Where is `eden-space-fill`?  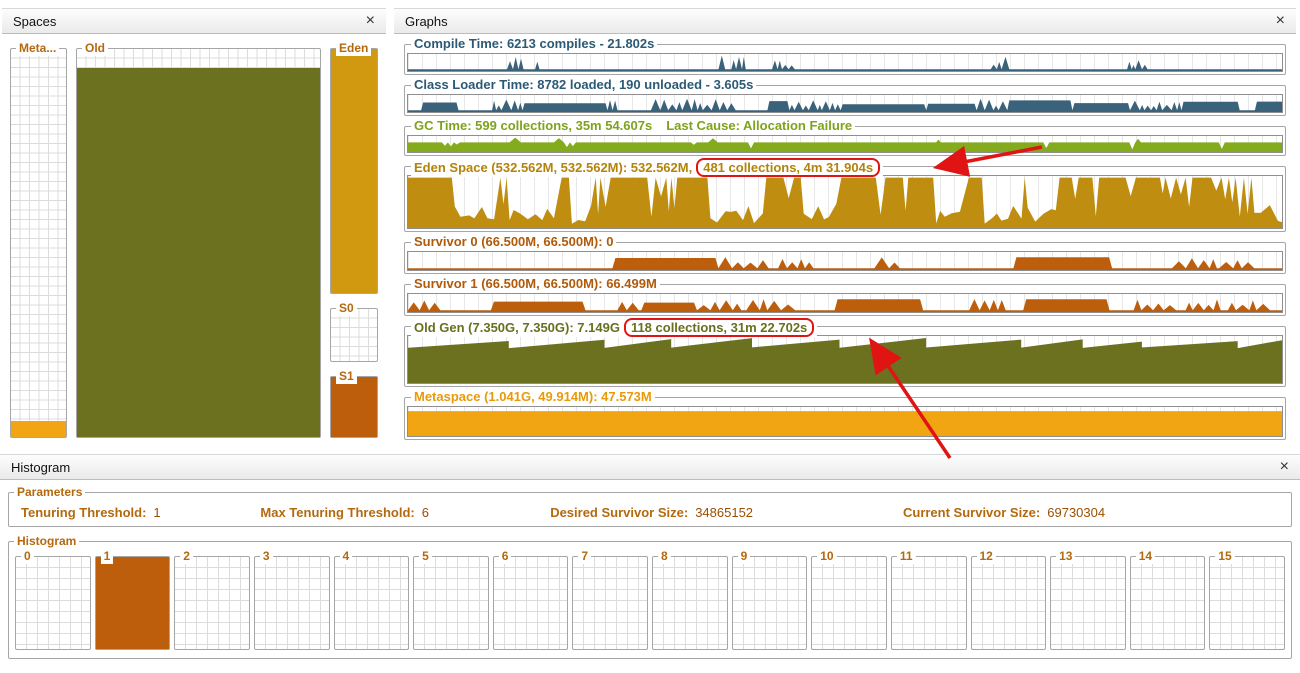 eden-space-fill is located at coordinates (354, 171).